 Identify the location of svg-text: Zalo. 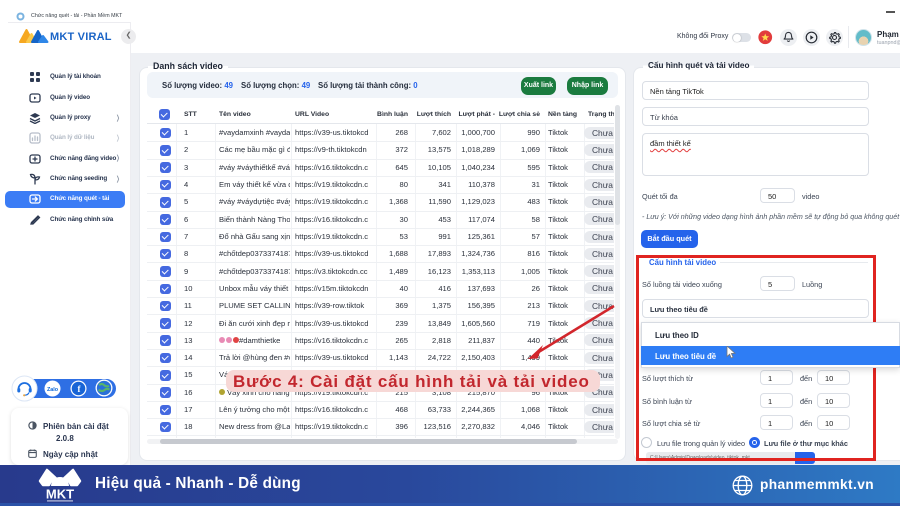
(53, 390).